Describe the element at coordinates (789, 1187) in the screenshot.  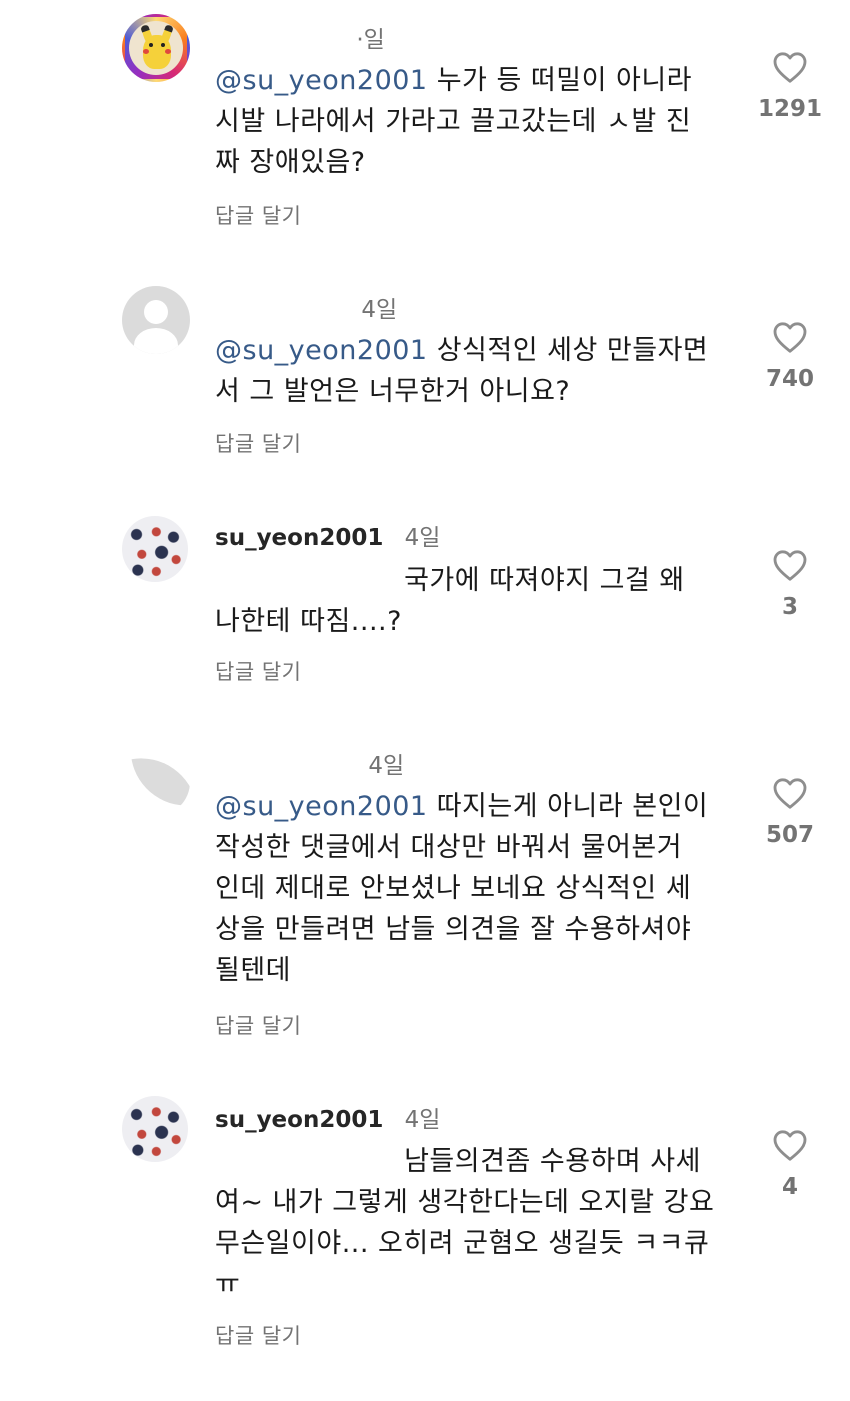
I see `like-count: 4` at that location.